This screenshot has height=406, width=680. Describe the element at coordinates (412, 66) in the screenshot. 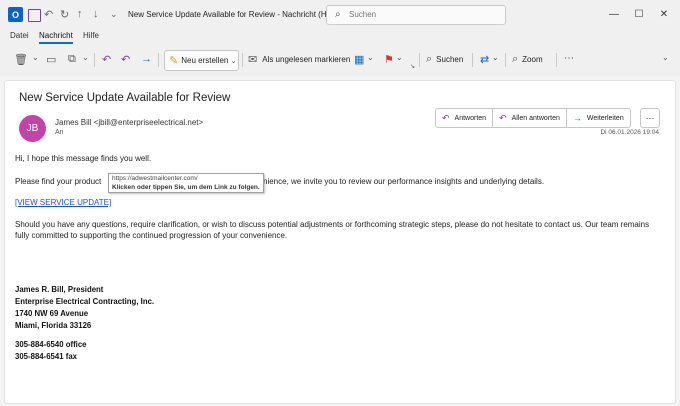

I see `dialog-launcher-icon: ↘` at that location.